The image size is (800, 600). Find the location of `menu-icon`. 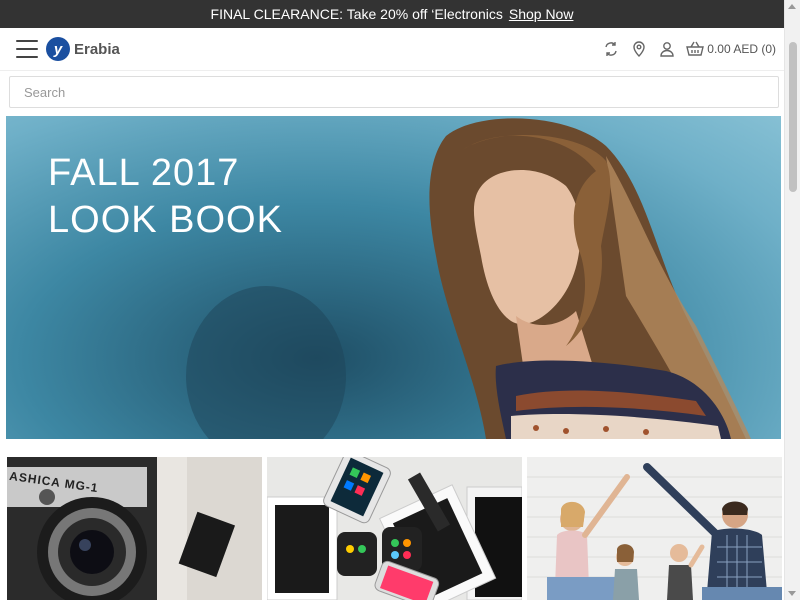

menu-icon is located at coordinates (27, 49).